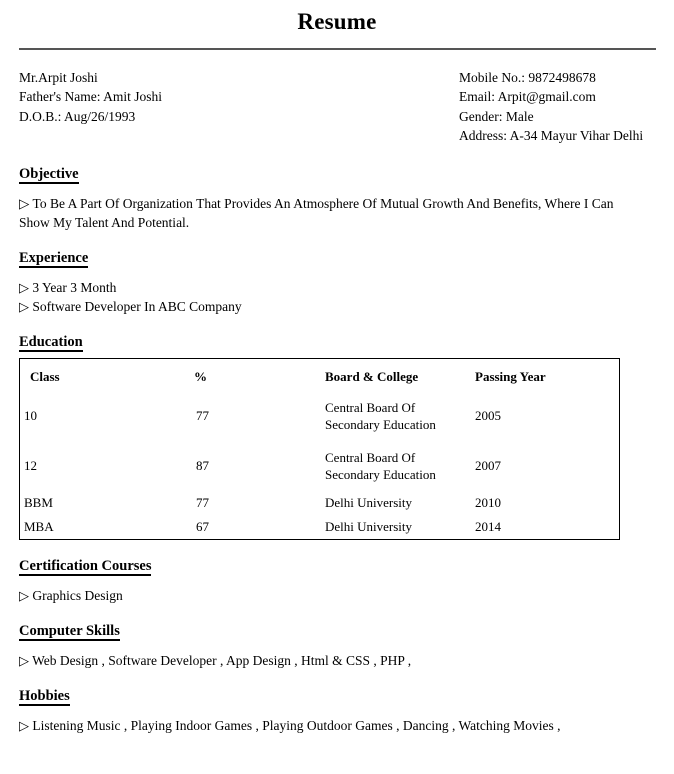 The width and height of the screenshot is (674, 774). Describe the element at coordinates (200, 376) in the screenshot. I see `column-header-percent: %` at that location.